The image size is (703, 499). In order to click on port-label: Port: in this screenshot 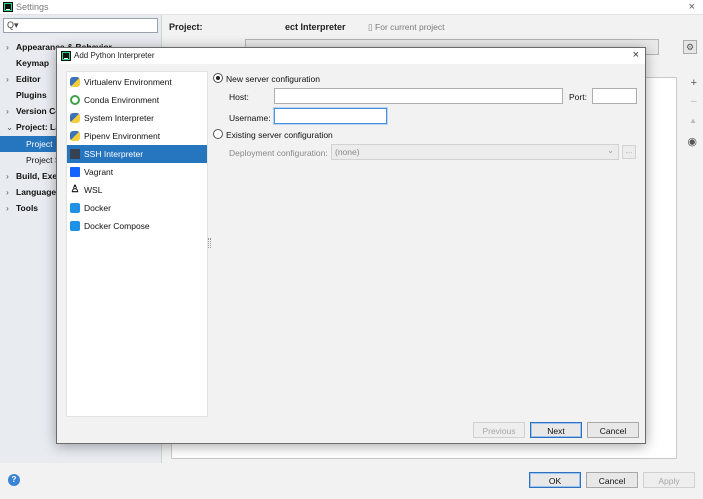, I will do `click(578, 97)`.